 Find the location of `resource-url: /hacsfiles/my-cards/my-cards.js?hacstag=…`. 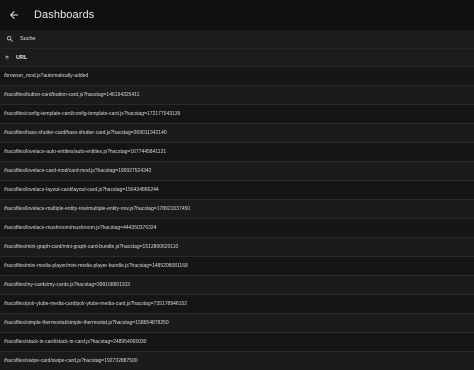

resource-url: /hacsfiles/my-cards/my-cards.js?hacstag=… is located at coordinates (67, 285).